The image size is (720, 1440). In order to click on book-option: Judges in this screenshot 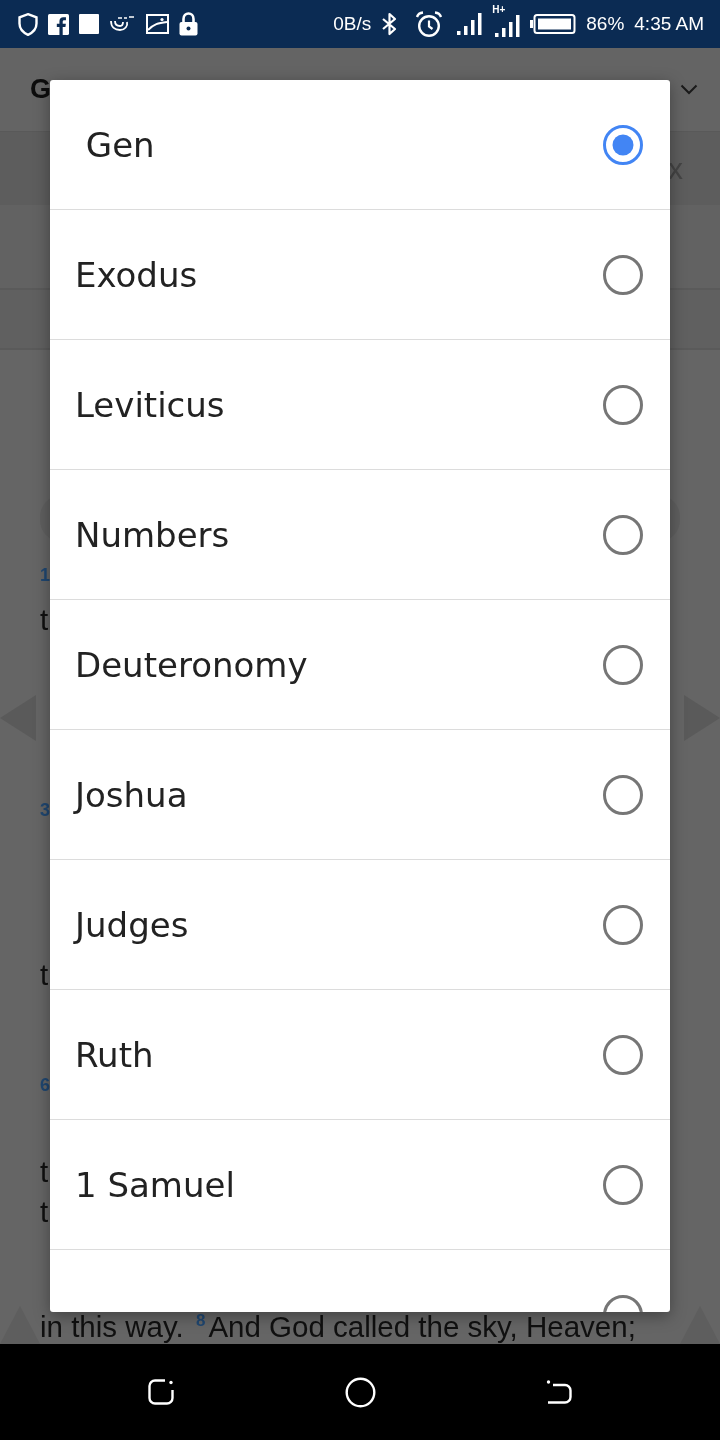, I will do `click(132, 924)`.